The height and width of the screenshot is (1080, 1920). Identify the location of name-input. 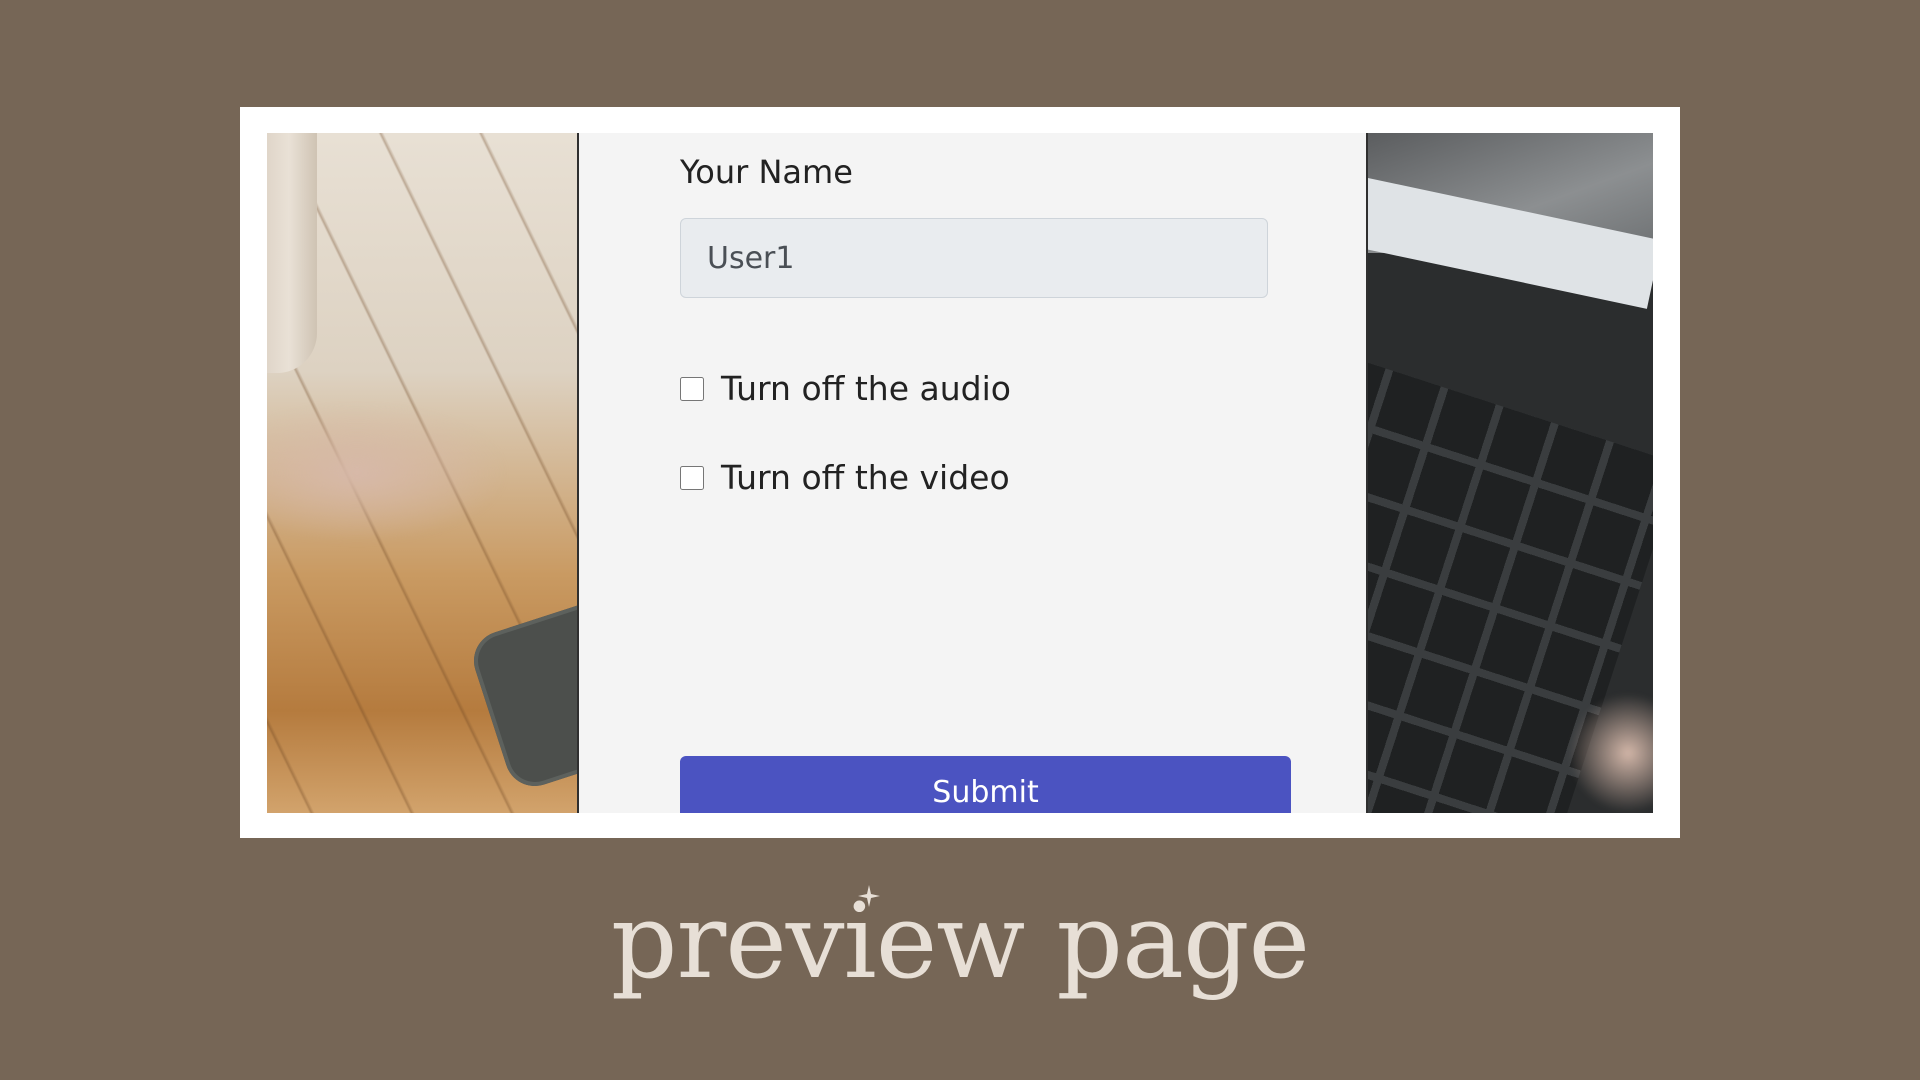
(974, 258).